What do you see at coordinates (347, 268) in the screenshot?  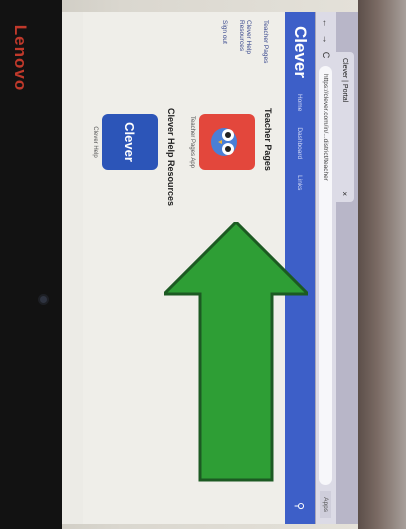 I see `tab-bar: Clever | Portal ×` at bounding box center [347, 268].